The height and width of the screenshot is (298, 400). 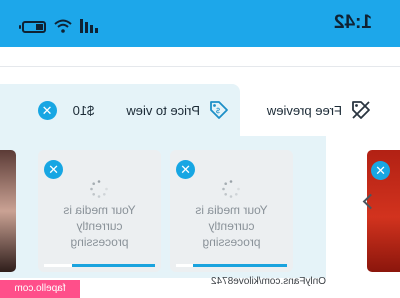 What do you see at coordinates (63, 26) in the screenshot?
I see `wifi-icon` at bounding box center [63, 26].